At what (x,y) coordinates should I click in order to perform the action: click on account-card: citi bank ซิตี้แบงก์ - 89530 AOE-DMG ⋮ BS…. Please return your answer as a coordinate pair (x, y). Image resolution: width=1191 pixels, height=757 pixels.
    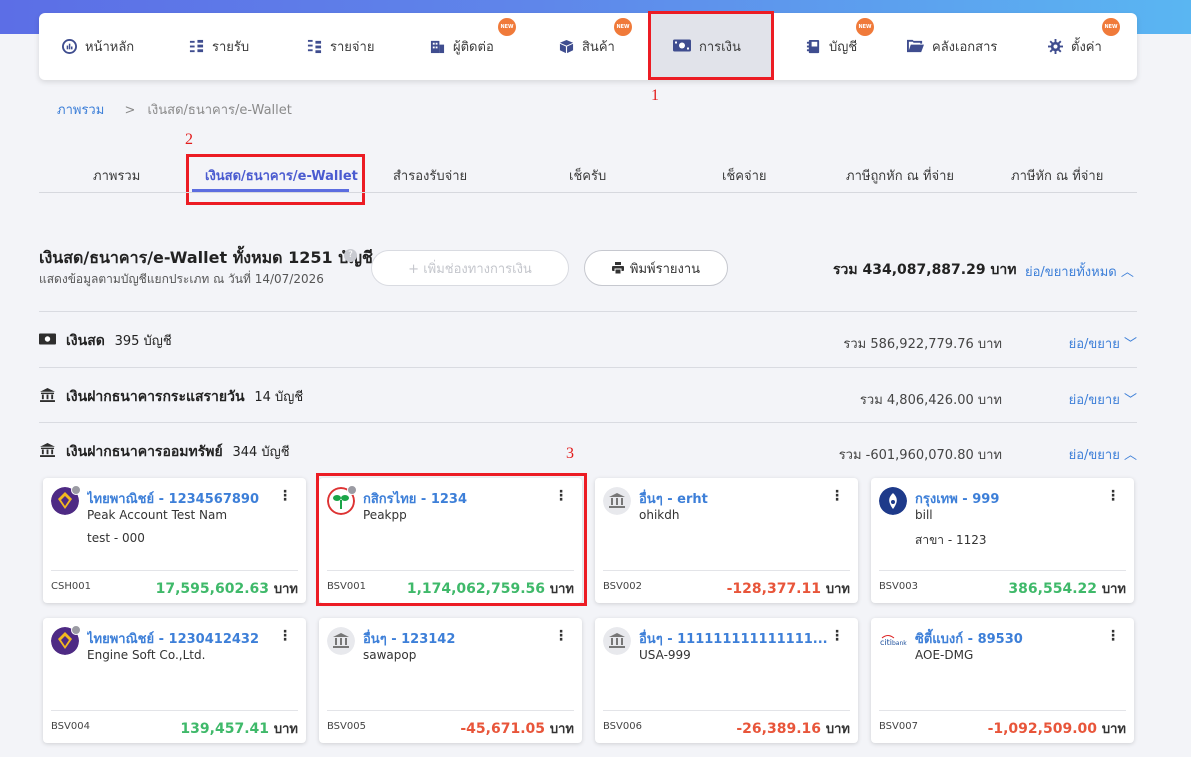
    Looking at the image, I should click on (1002, 680).